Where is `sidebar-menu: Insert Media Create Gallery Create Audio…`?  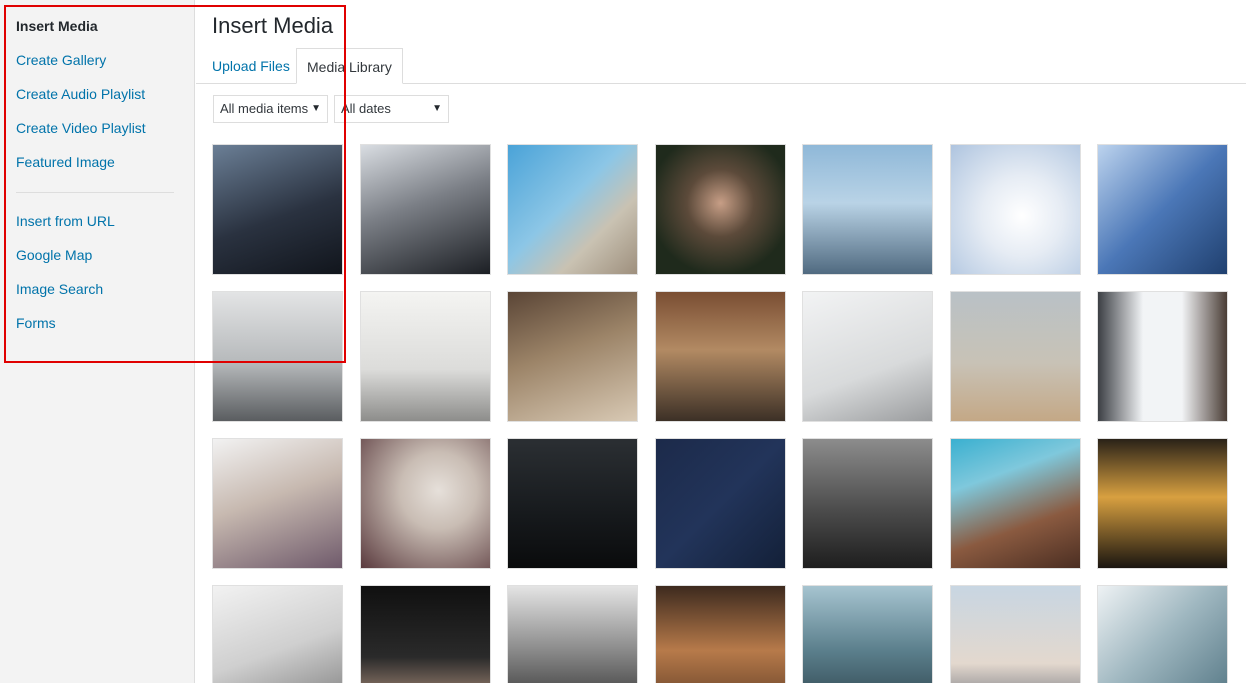
sidebar-menu: Insert Media Create Gallery Create Audio… is located at coordinates (95, 181).